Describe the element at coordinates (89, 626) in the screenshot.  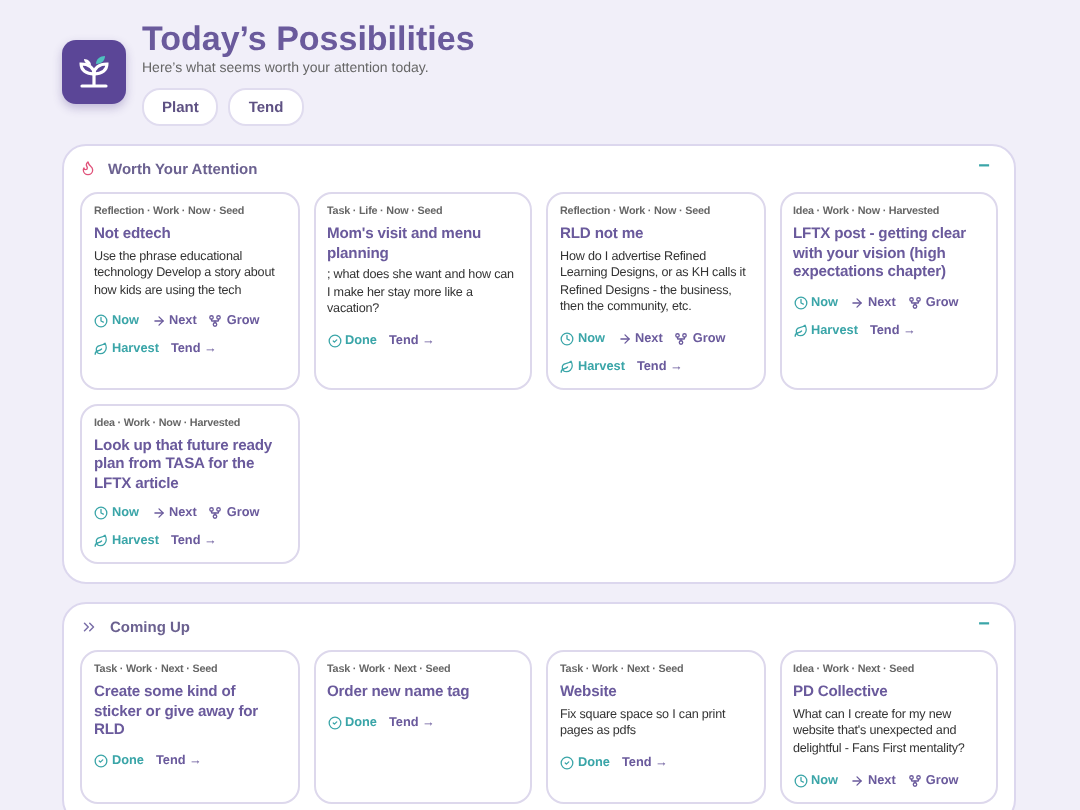
I see `chevrons-icon` at that location.